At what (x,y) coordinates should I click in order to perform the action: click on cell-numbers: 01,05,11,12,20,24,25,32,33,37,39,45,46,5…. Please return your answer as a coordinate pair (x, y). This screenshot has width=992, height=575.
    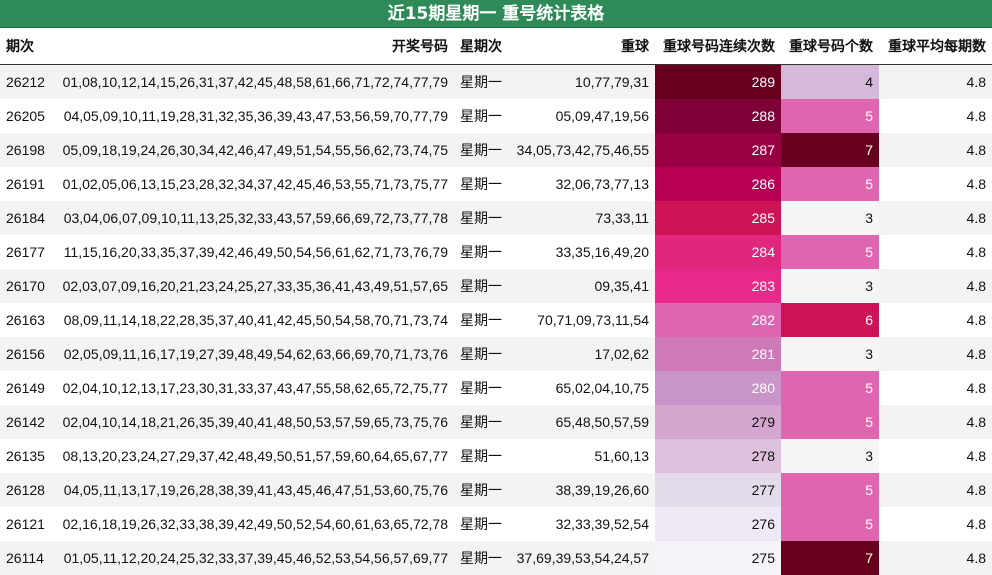
    Looking at the image, I should click on (254, 558).